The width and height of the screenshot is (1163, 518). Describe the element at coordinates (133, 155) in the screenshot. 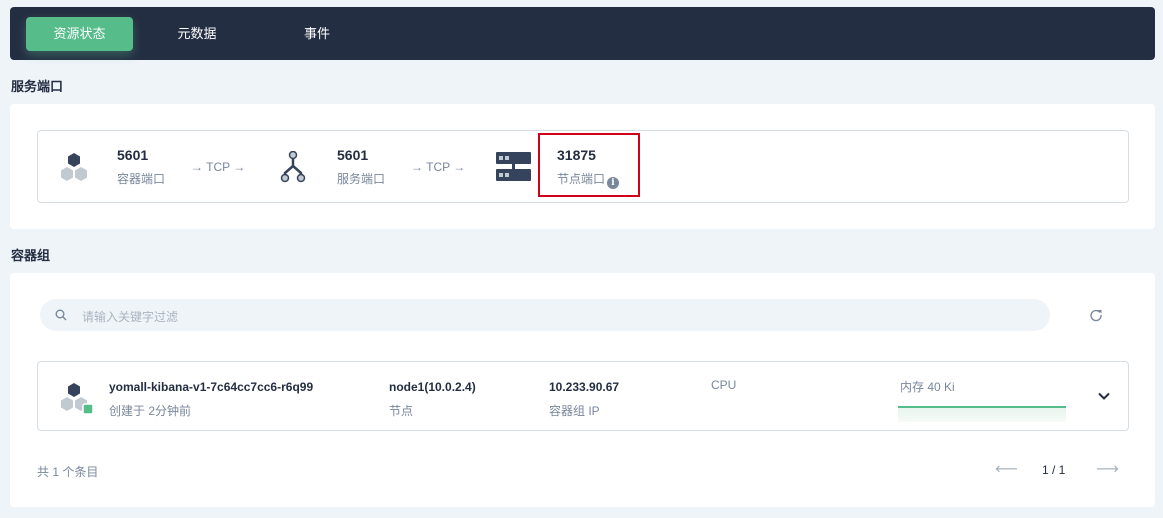

I see `container-port-value: 5601` at that location.